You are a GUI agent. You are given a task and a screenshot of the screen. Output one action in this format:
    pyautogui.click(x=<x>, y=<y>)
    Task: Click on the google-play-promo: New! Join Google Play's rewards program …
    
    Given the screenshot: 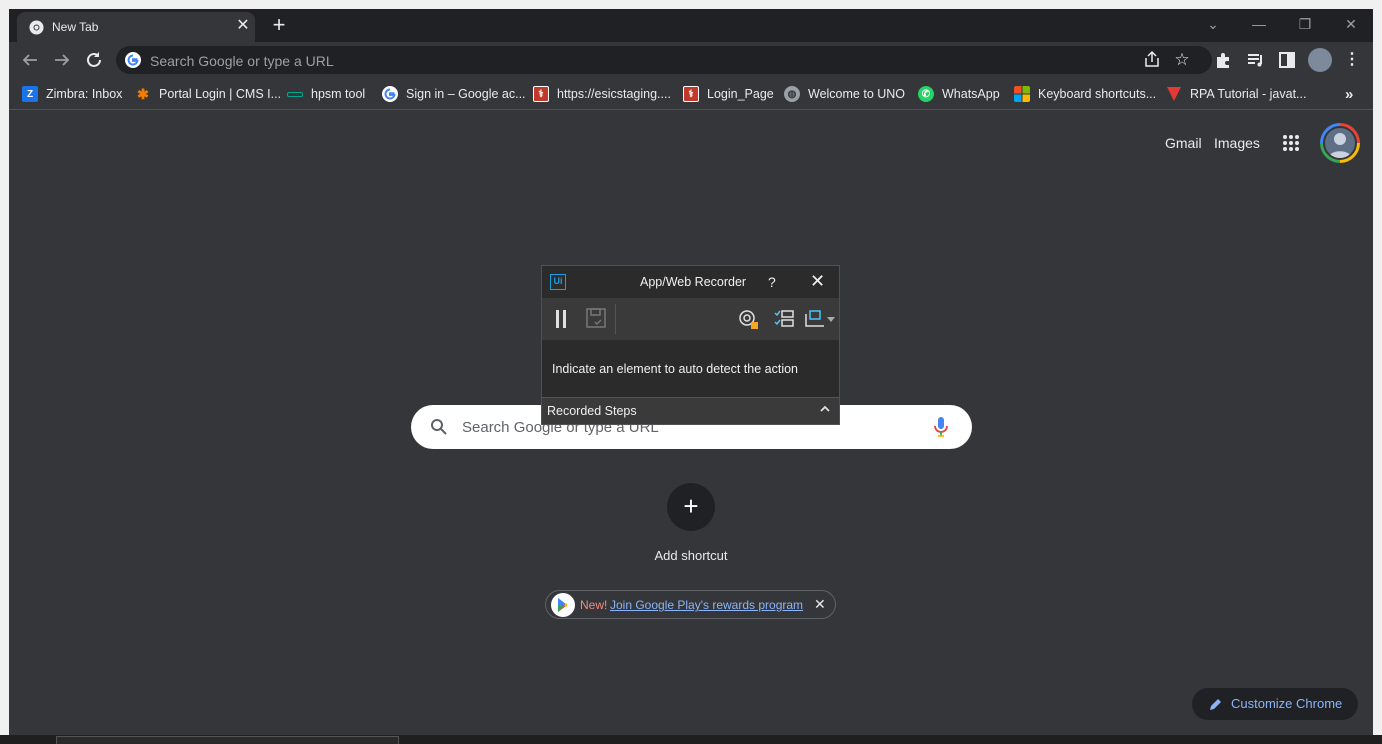 What is the action you would take?
    pyautogui.click(x=690, y=604)
    